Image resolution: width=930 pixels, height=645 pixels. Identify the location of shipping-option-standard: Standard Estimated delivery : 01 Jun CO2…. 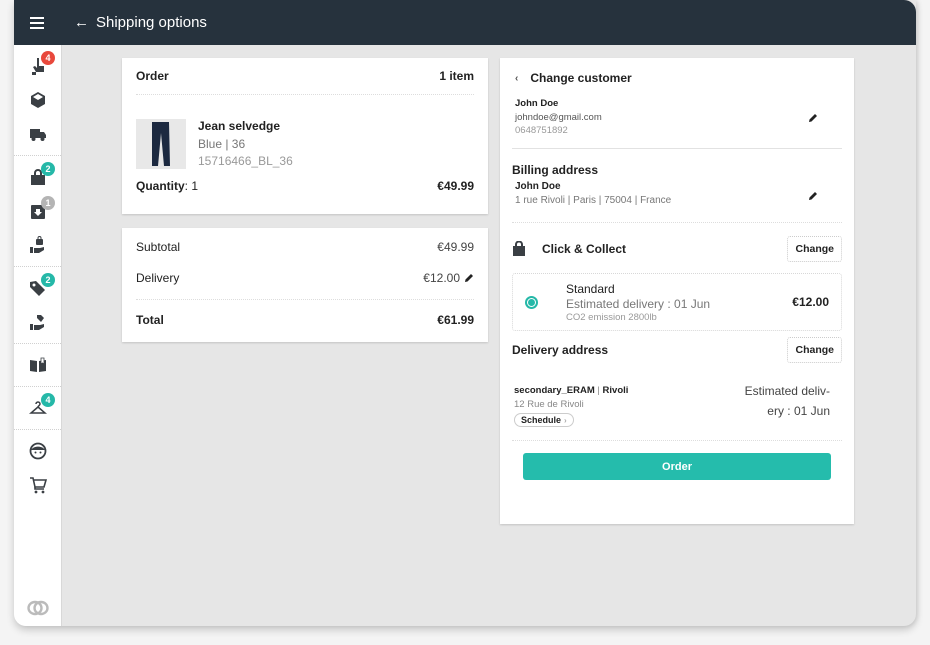
(677, 302).